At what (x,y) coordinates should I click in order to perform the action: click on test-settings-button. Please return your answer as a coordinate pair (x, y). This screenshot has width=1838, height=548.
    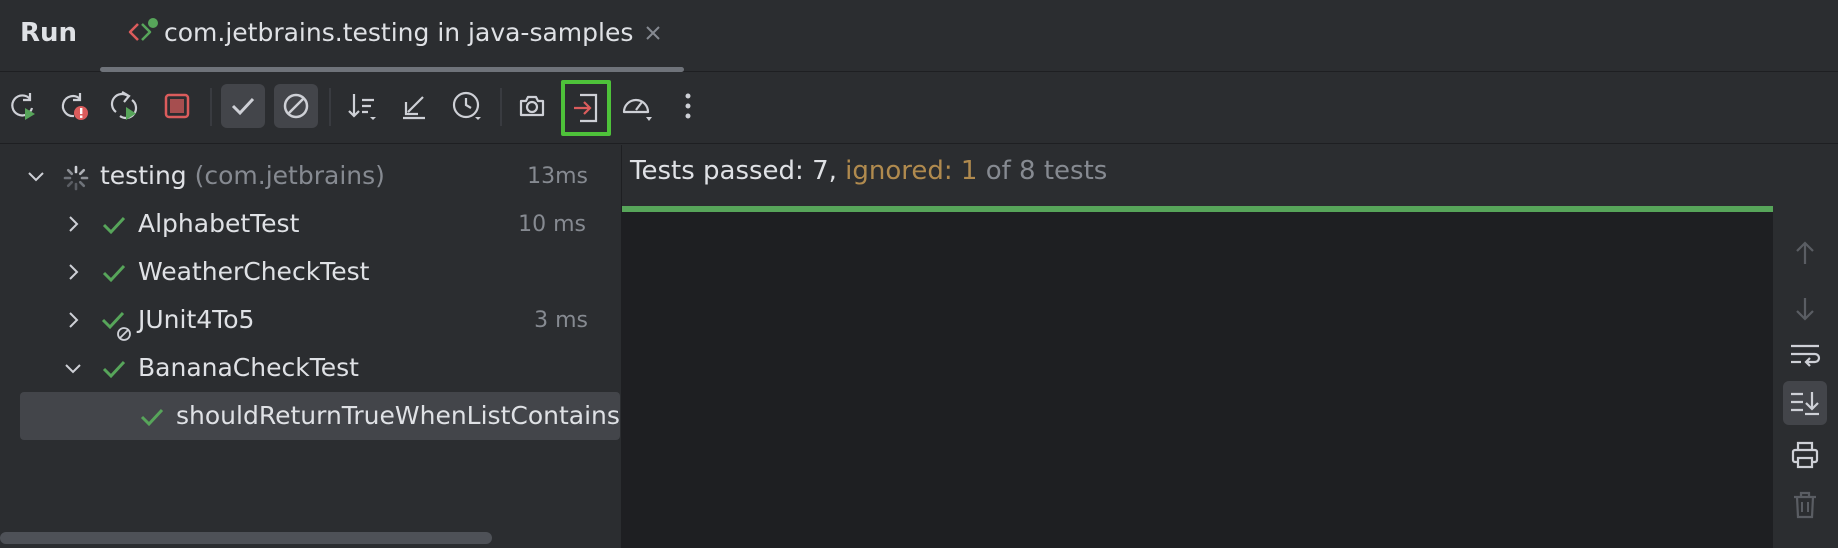
    Looking at the image, I should click on (636, 106).